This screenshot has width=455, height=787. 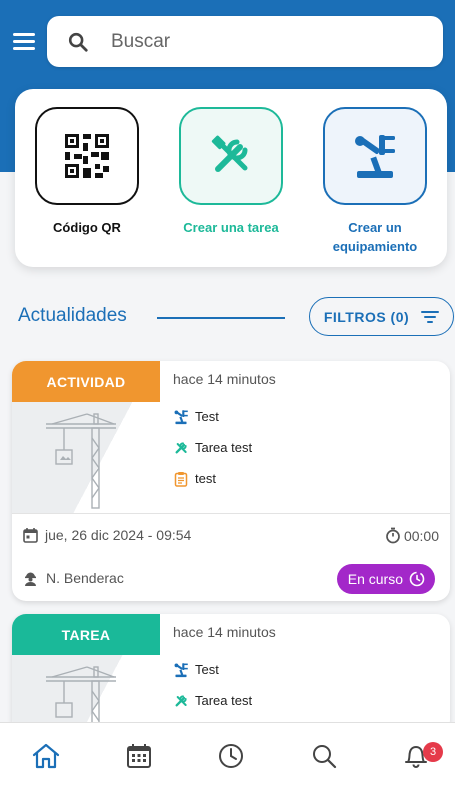 I want to click on qr-code-button: Código QR, so click(x=87, y=172).